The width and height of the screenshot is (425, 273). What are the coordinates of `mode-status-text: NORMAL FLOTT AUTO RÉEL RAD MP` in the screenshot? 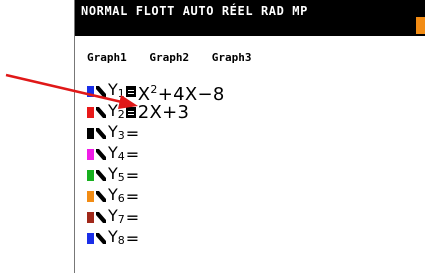 It's located at (194, 11).